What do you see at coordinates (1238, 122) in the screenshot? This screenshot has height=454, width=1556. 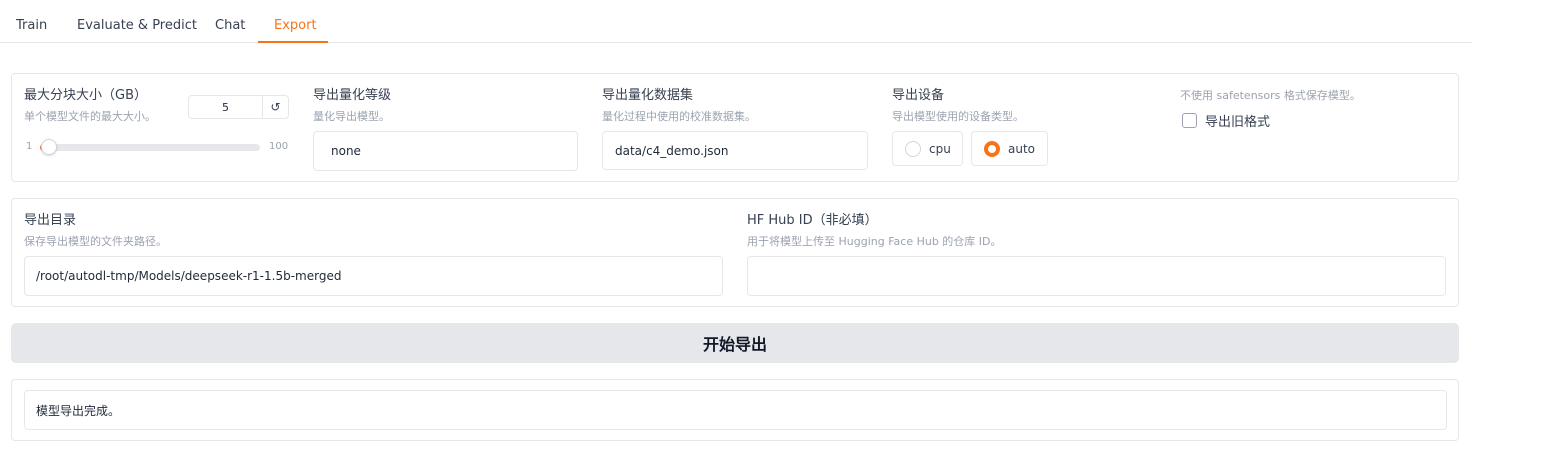 I see `legacy-format-label: 导出旧格式` at bounding box center [1238, 122].